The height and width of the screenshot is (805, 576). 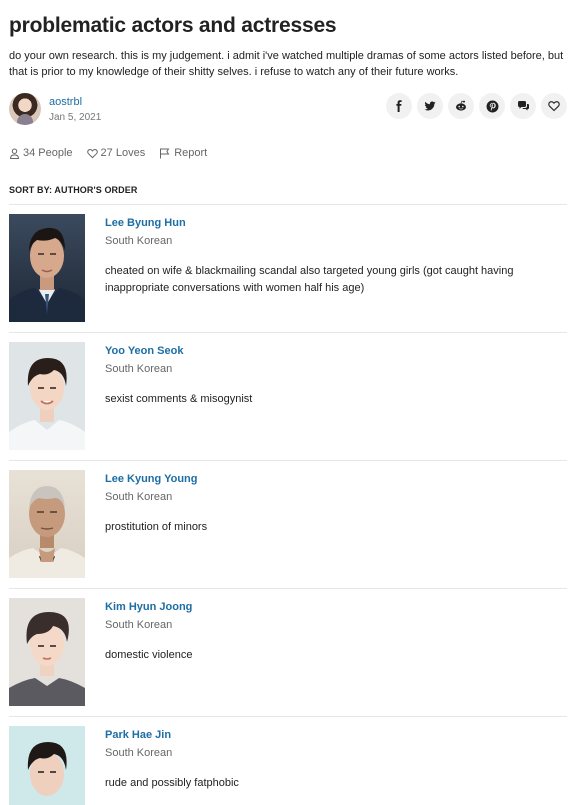 I want to click on report-link: Report, so click(x=183, y=153).